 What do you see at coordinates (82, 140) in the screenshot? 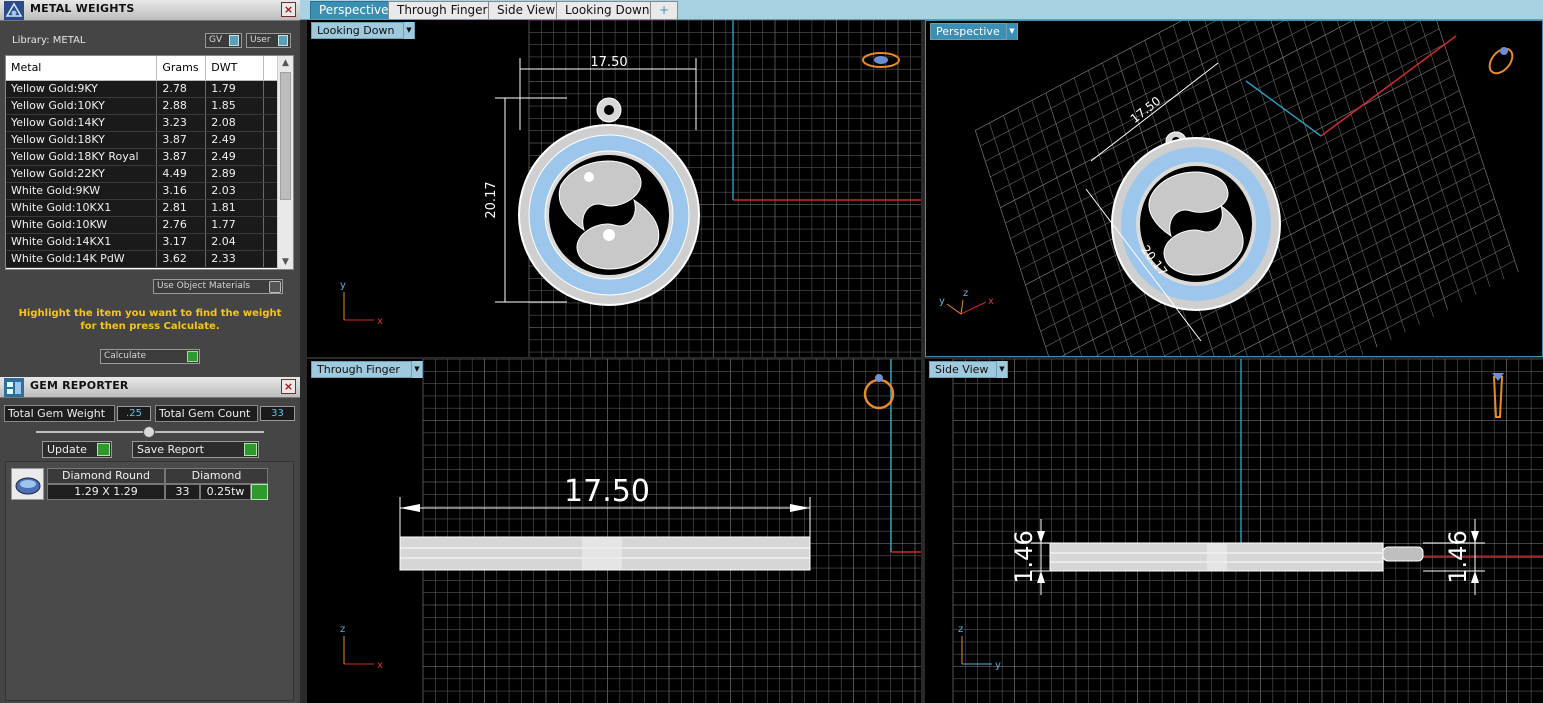
I see `table-cell-metal: Yellow Gold:18KY` at bounding box center [82, 140].